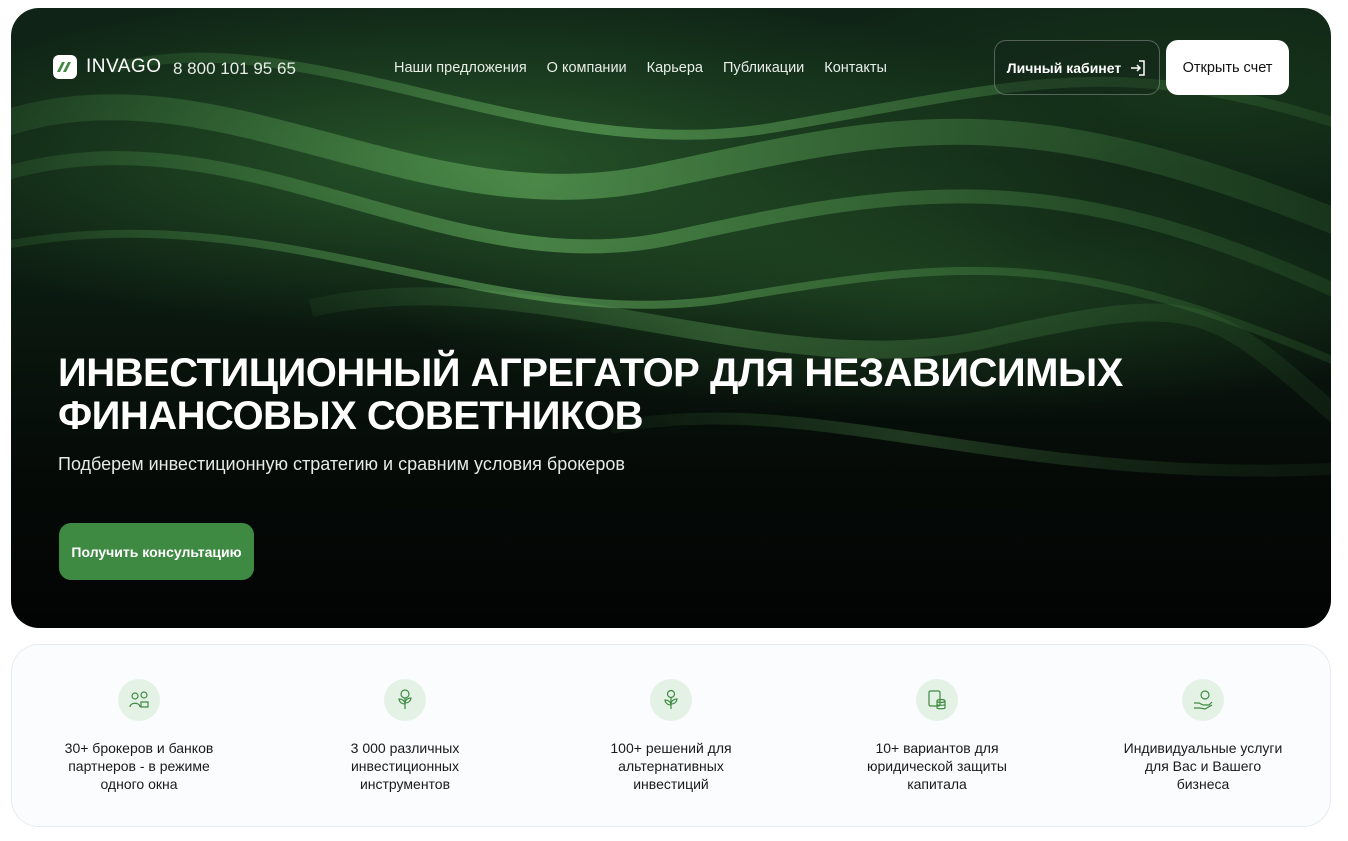  I want to click on advisor-people-icon, so click(139, 700).